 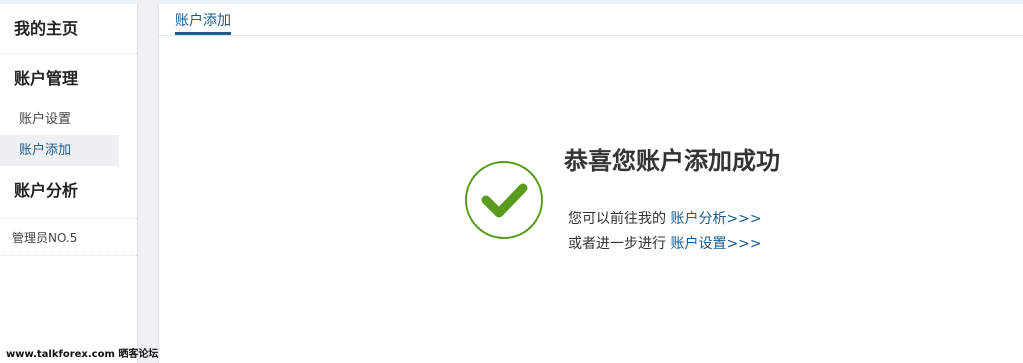 What do you see at coordinates (715, 244) in the screenshot?
I see `account-settings-link: 账户设置>>>` at bounding box center [715, 244].